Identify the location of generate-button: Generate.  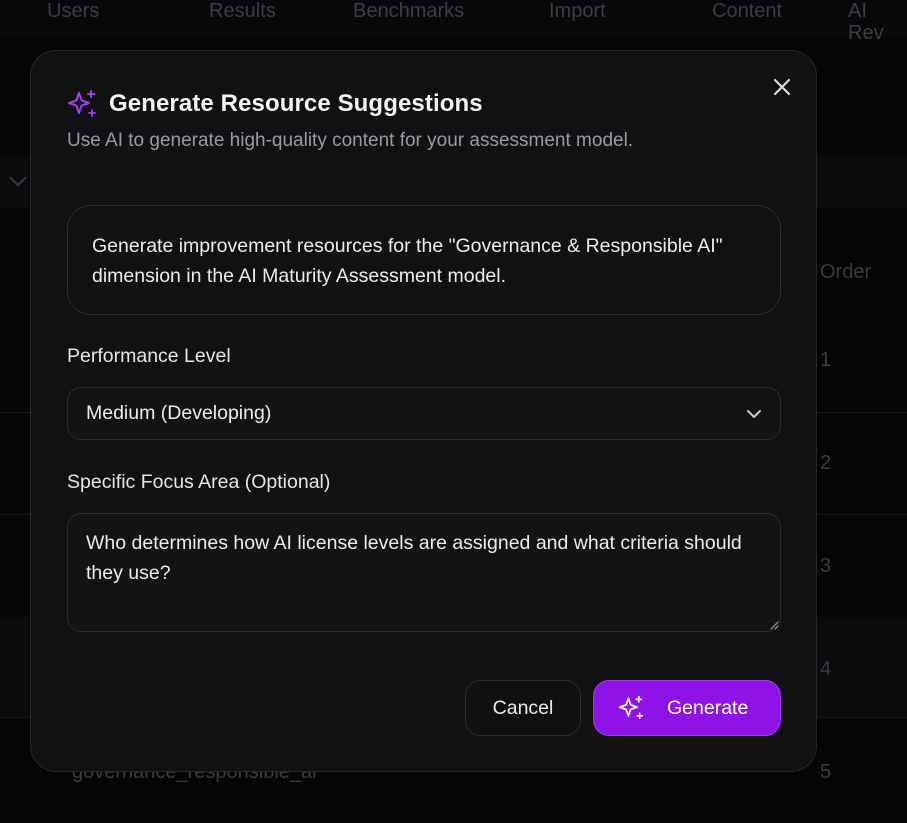
(687, 708).